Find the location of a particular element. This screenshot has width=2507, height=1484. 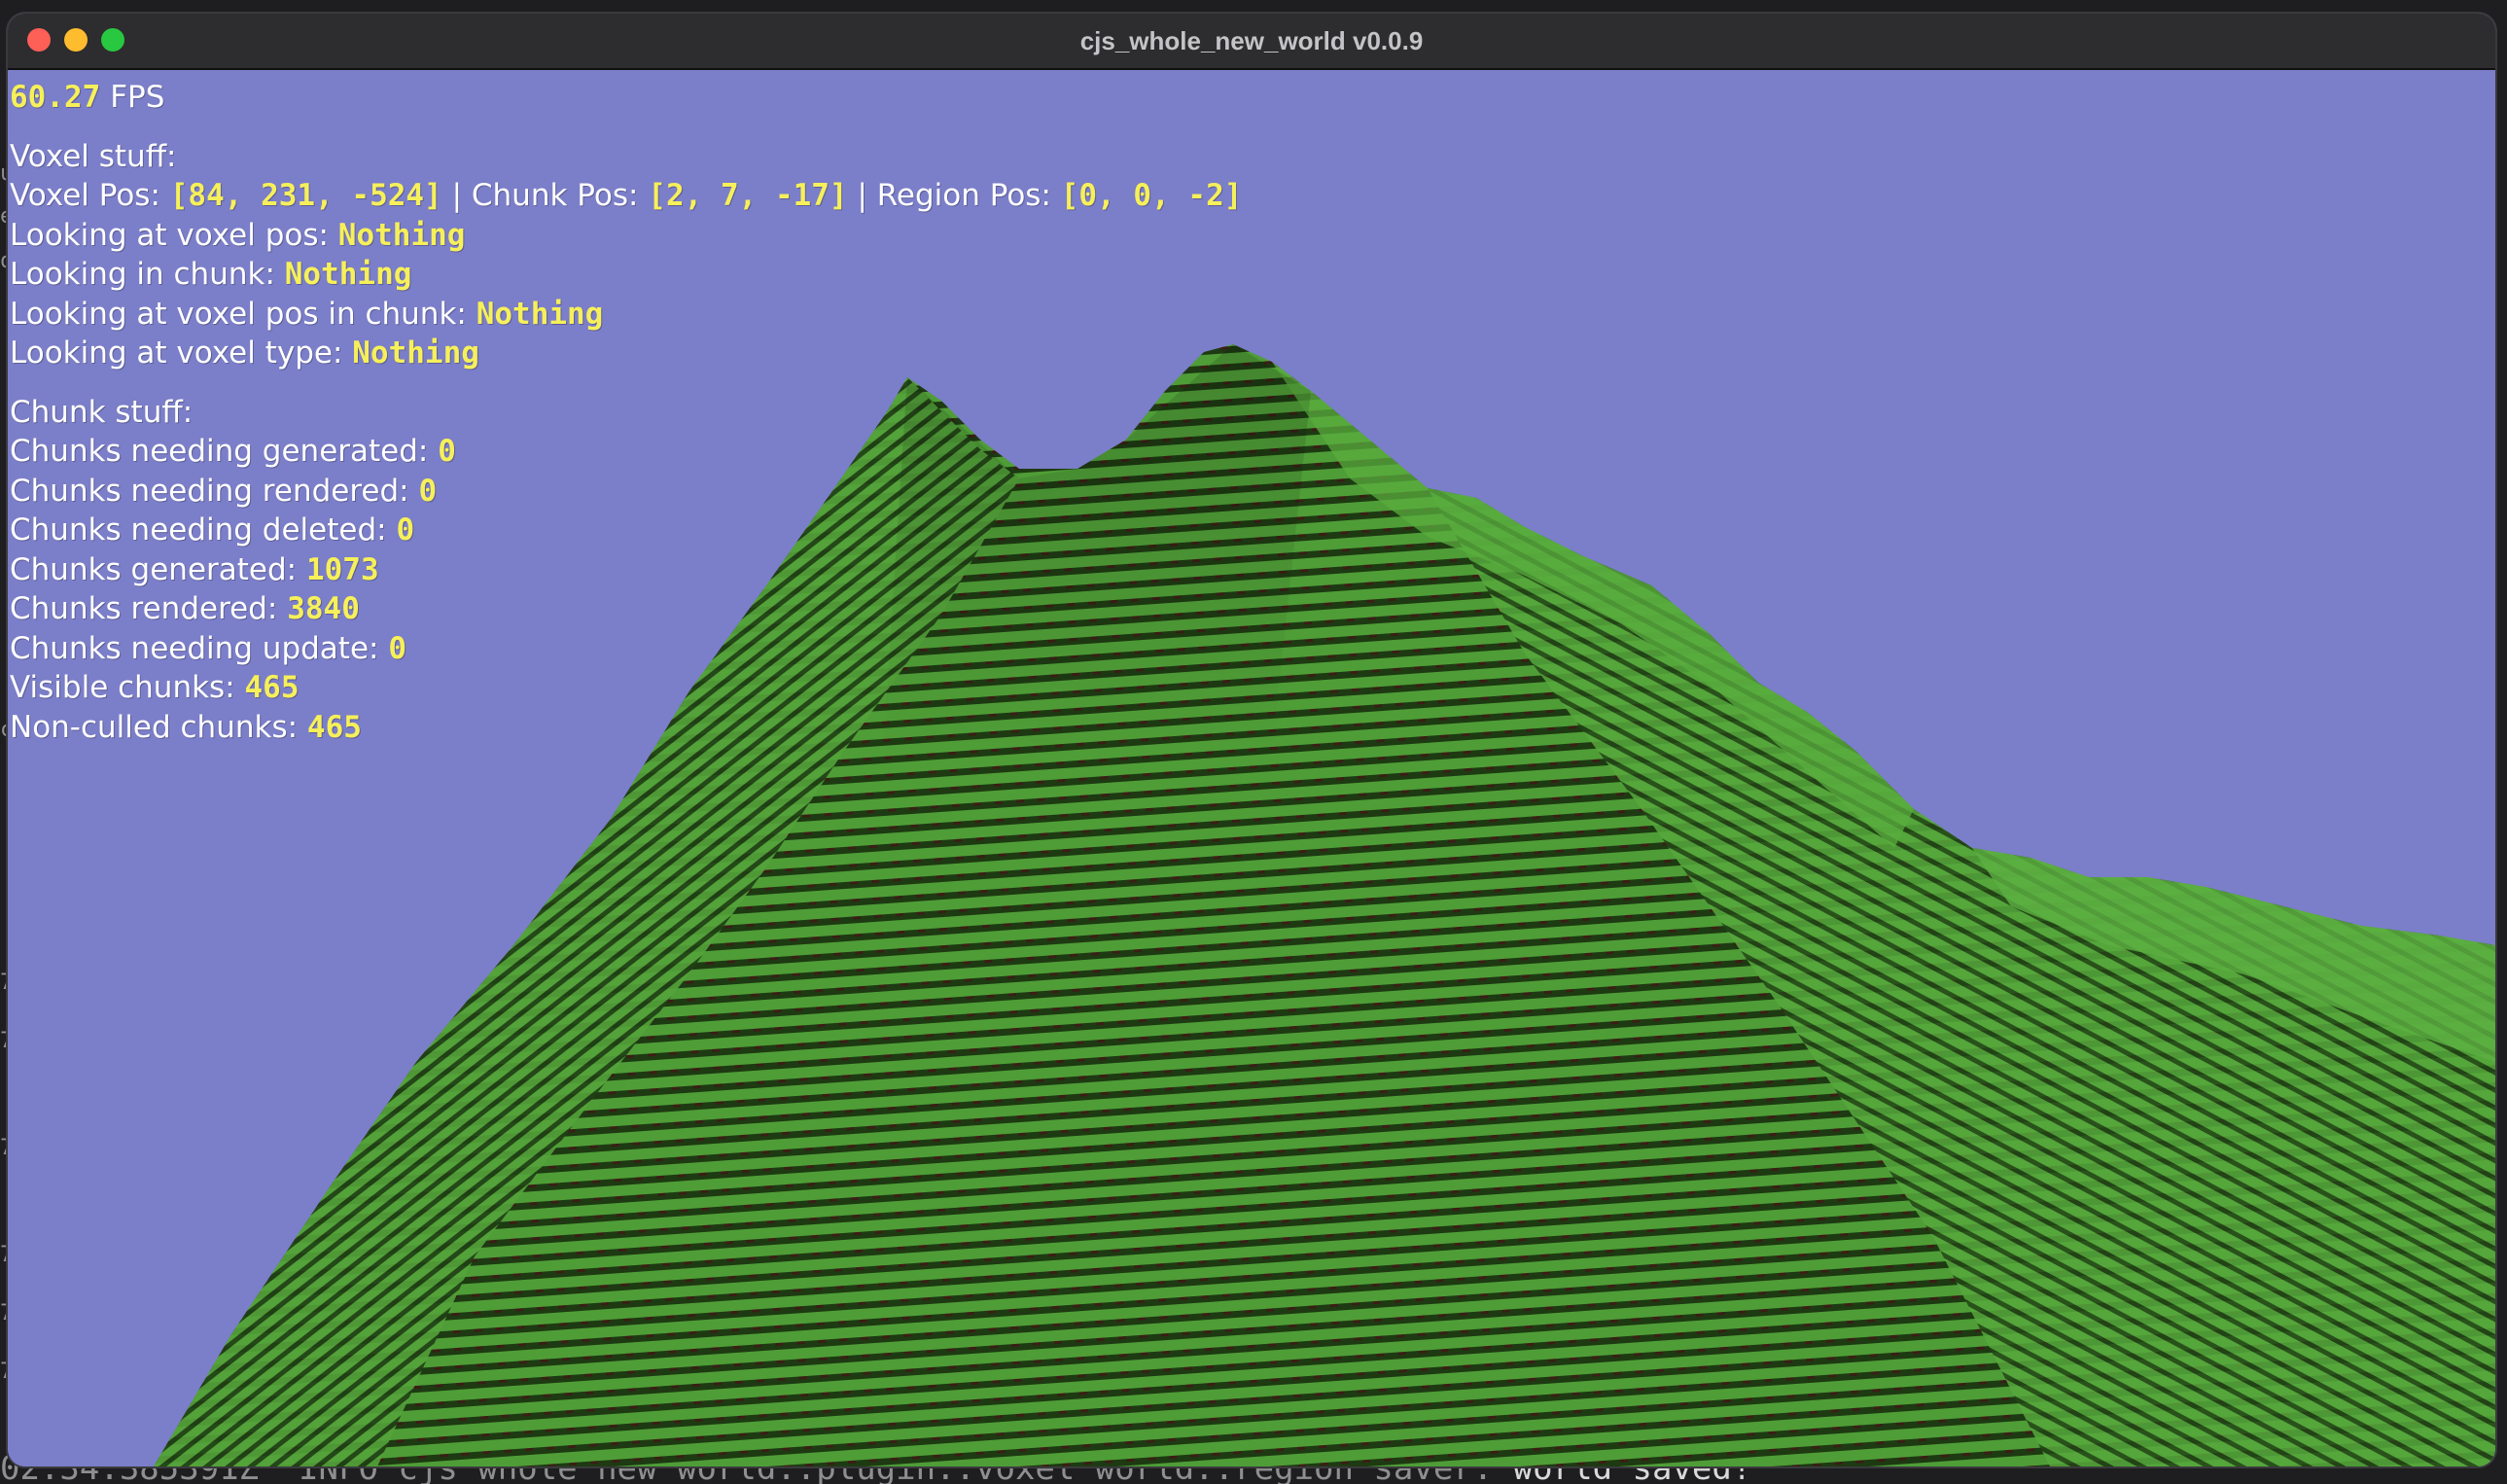

chunks-needing-deleted-label: Chunks needing deleted: is located at coordinates (198, 530).